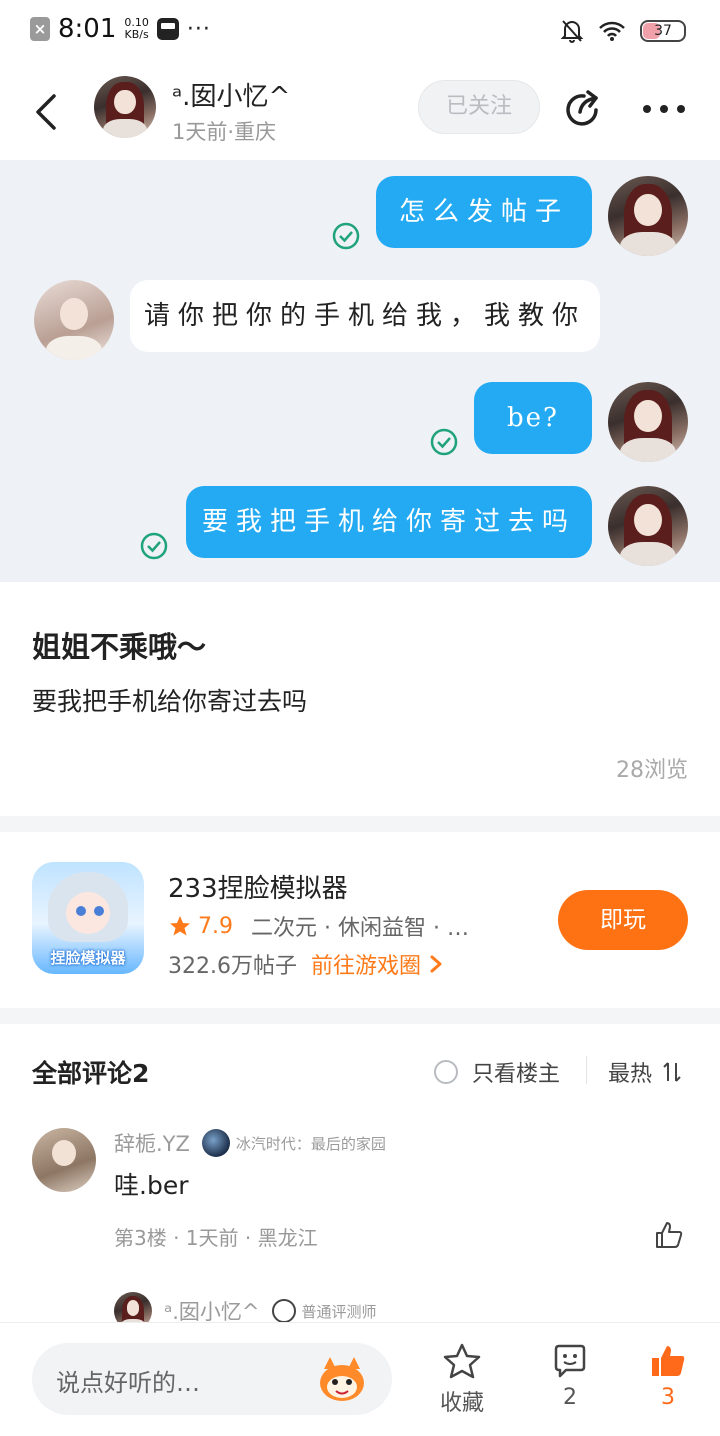 The width and height of the screenshot is (720, 1436). What do you see at coordinates (586, 1070) in the screenshot?
I see `divider` at bounding box center [586, 1070].